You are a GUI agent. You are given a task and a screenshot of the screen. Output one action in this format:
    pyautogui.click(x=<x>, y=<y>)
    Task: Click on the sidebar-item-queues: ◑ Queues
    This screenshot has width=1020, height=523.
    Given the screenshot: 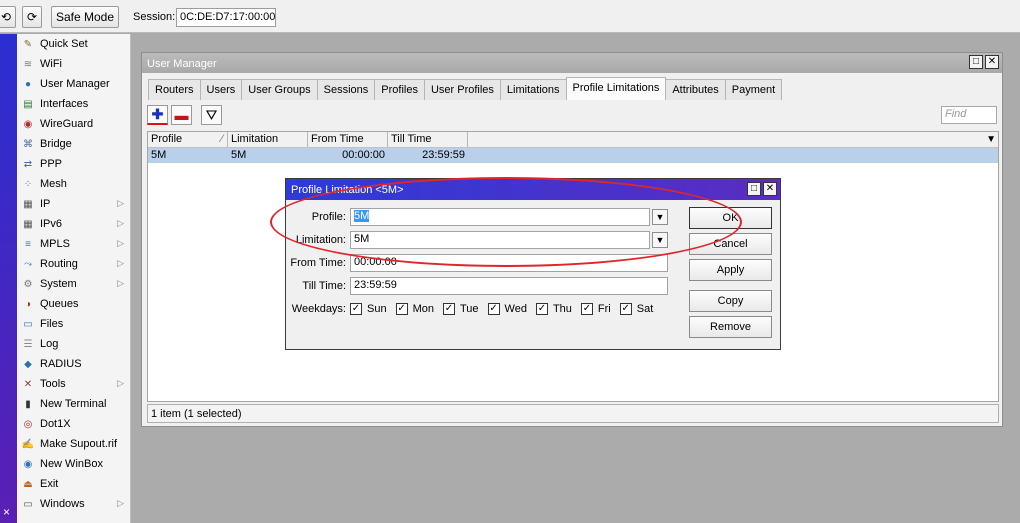 What is the action you would take?
    pyautogui.click(x=73, y=304)
    